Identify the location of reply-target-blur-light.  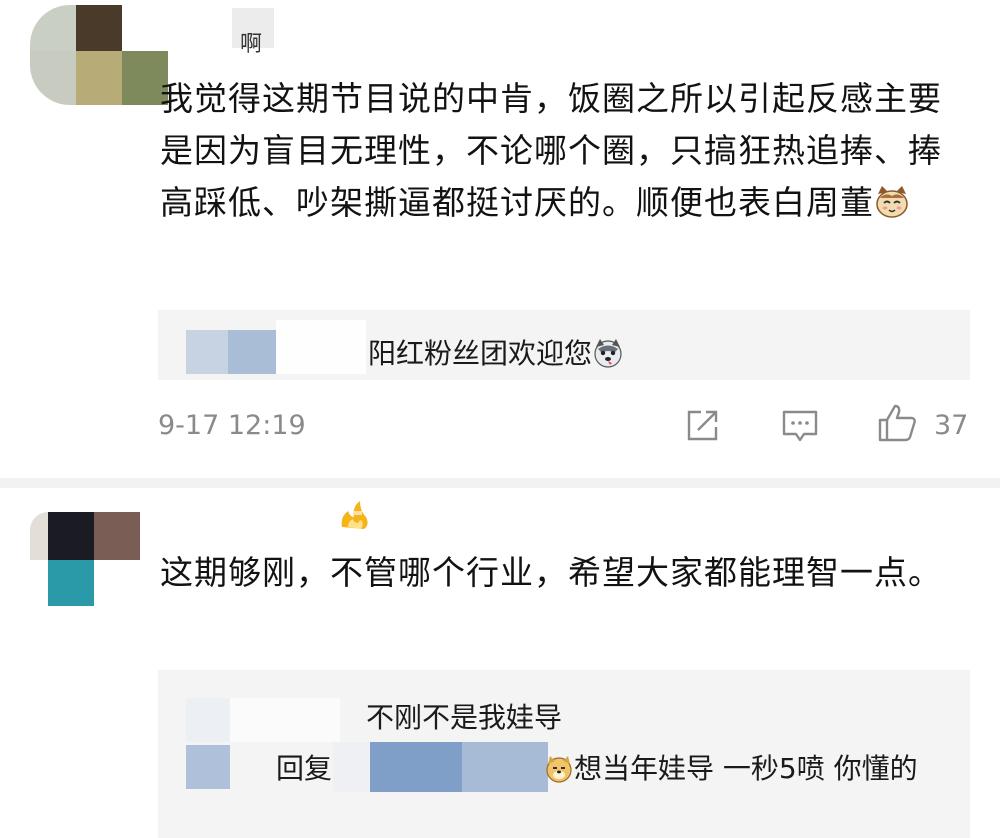
(353, 767).